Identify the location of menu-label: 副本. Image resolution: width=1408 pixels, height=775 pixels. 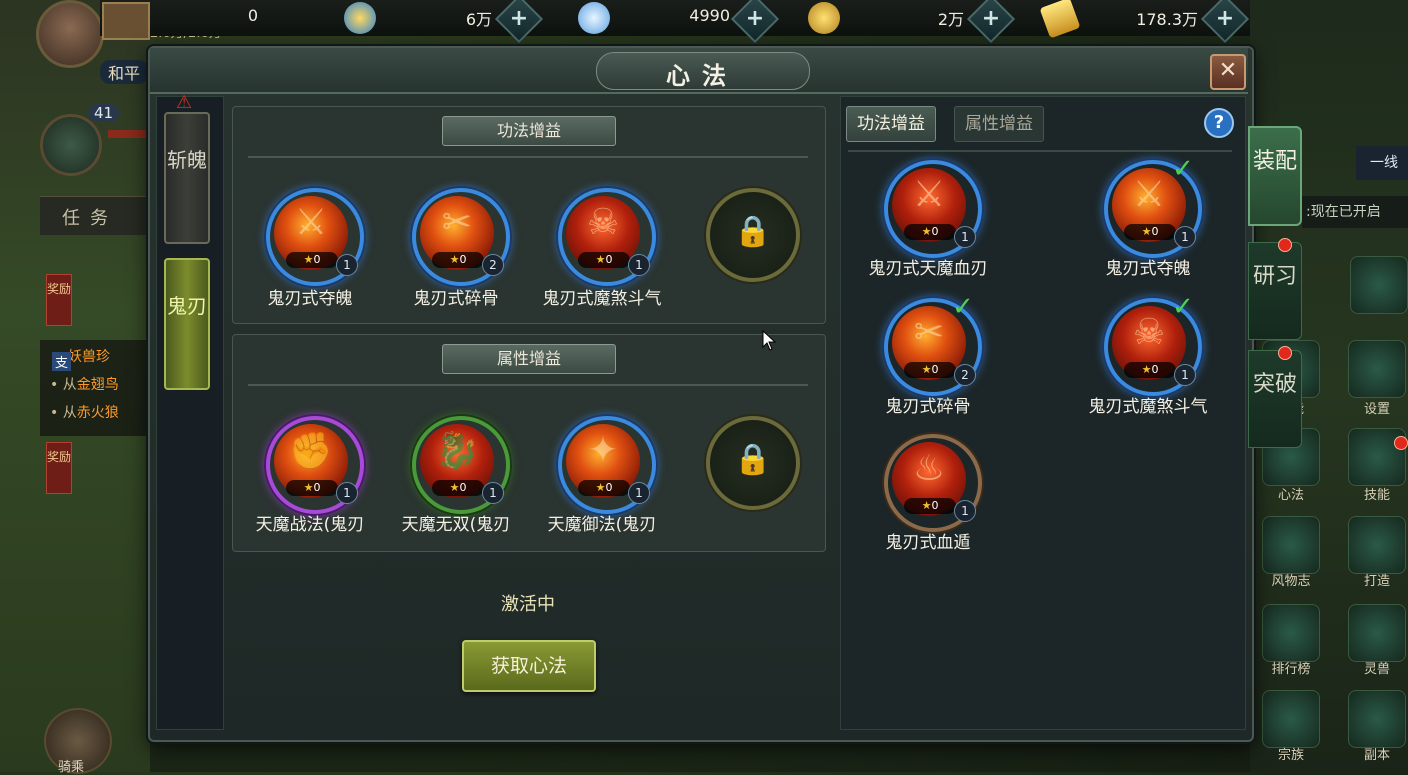
(1376, 755).